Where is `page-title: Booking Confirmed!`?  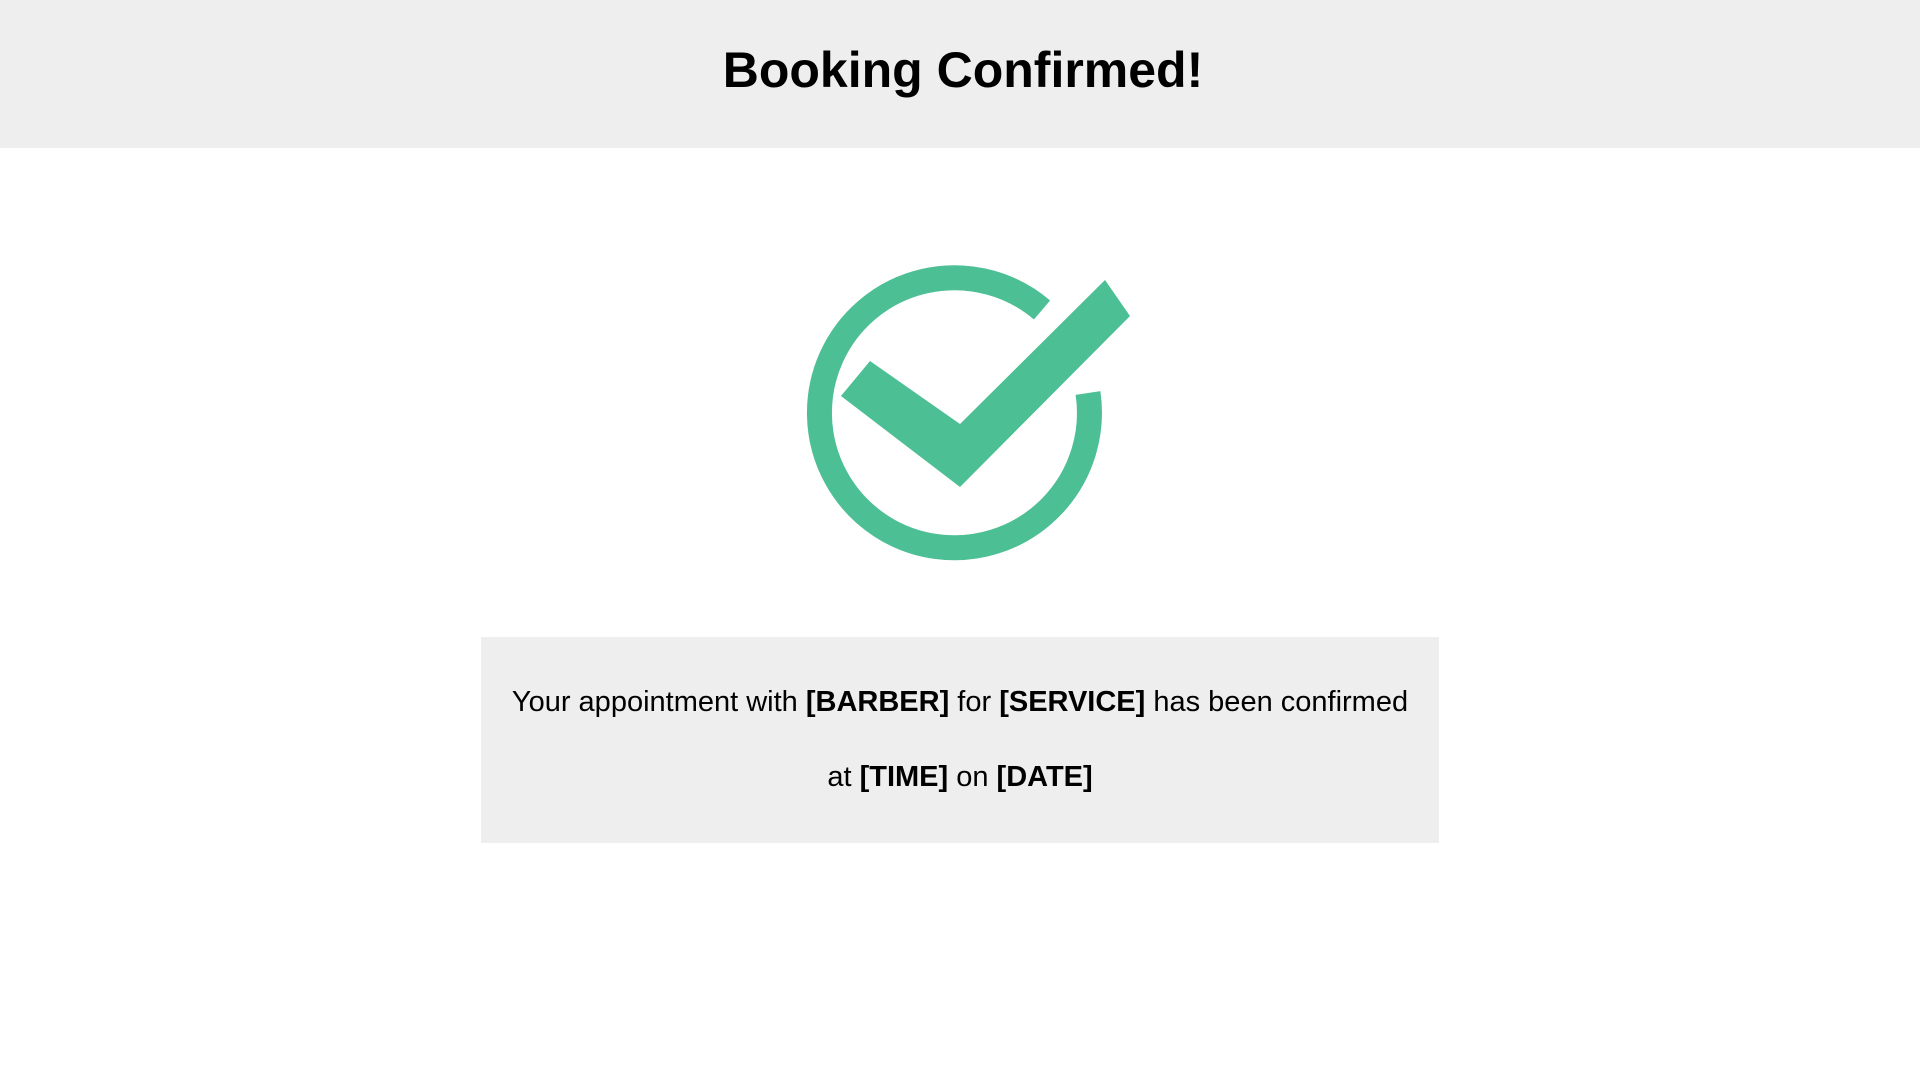 page-title: Booking Confirmed! is located at coordinates (963, 70).